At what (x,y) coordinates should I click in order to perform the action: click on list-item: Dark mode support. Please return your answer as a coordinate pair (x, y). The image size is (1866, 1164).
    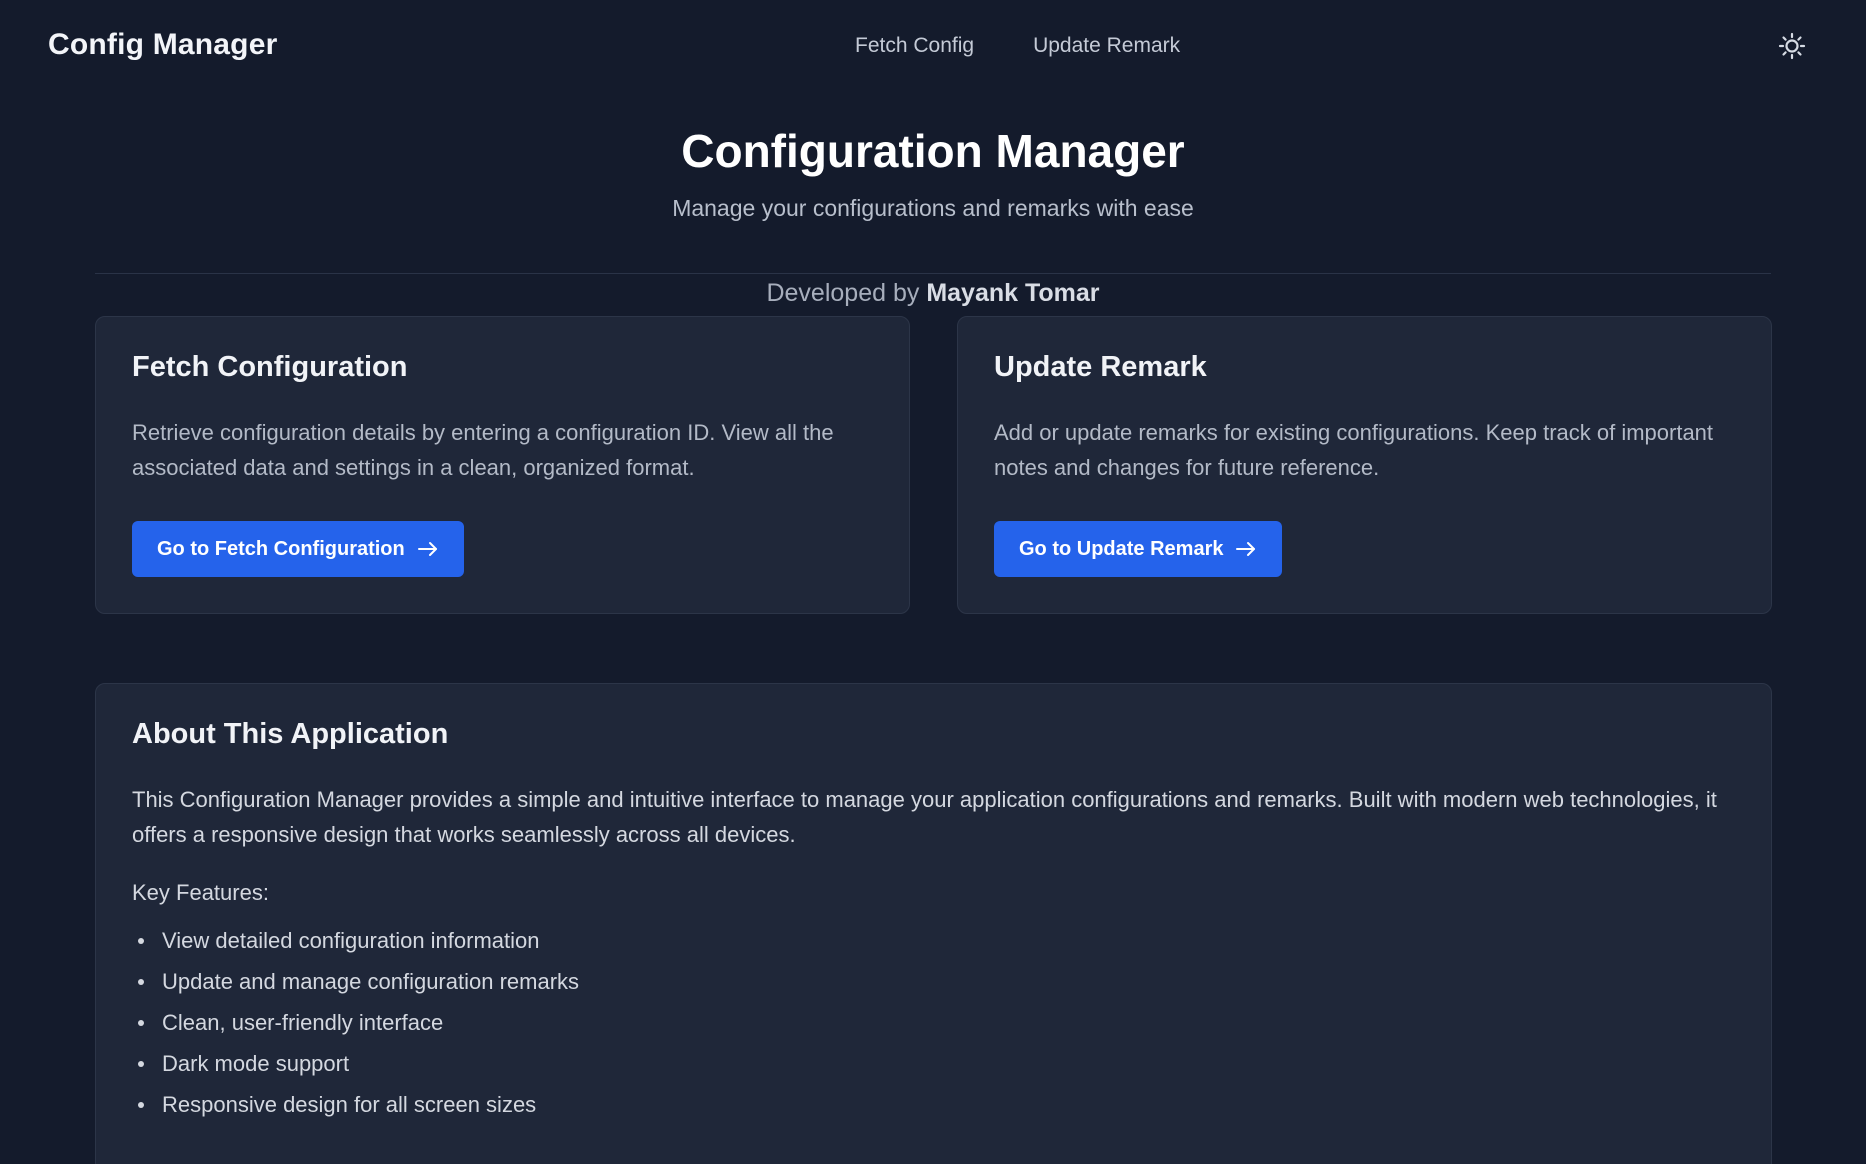
    Looking at the image, I should click on (355, 1066).